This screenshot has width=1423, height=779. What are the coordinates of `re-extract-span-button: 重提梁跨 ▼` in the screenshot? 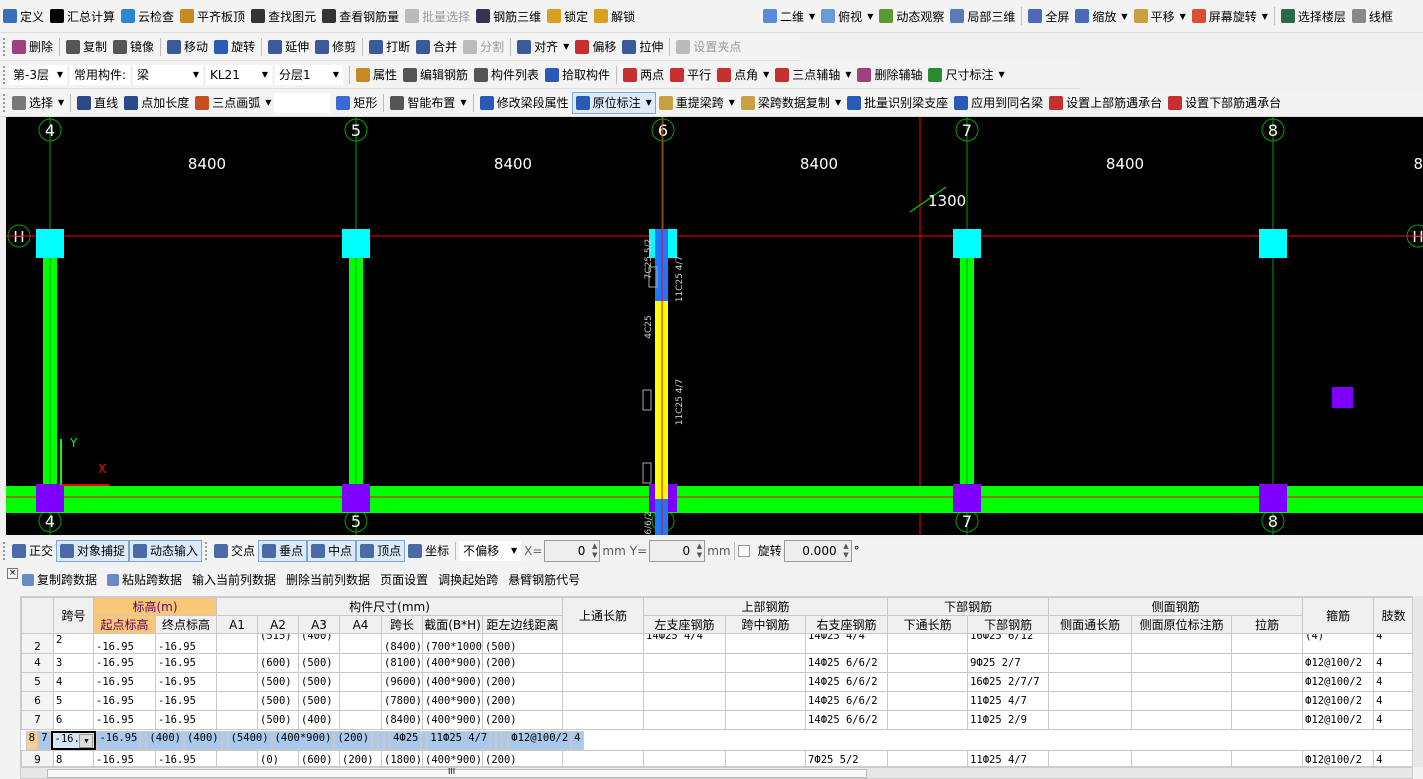 It's located at (697, 103).